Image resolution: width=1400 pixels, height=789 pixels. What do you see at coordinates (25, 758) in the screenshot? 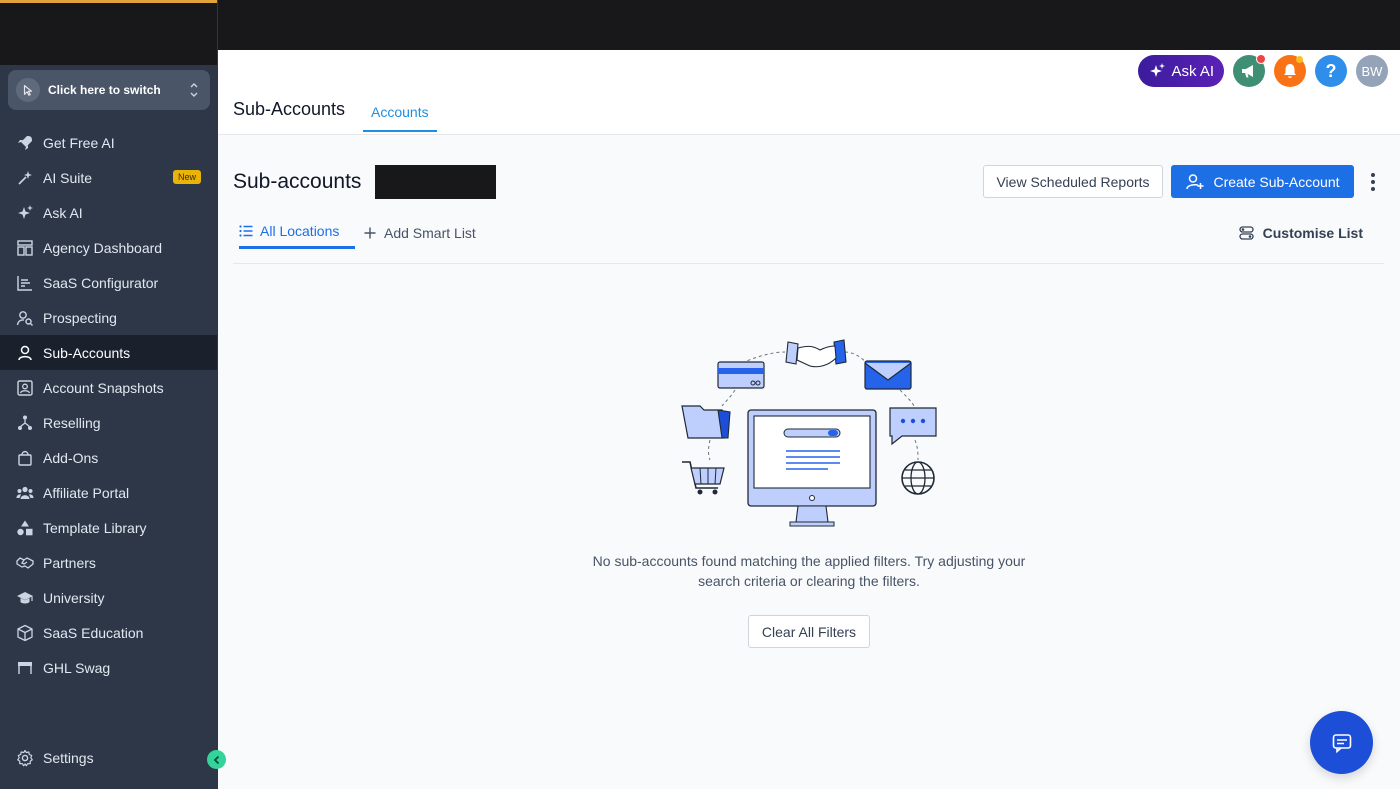
I see `gear-icon` at bounding box center [25, 758].